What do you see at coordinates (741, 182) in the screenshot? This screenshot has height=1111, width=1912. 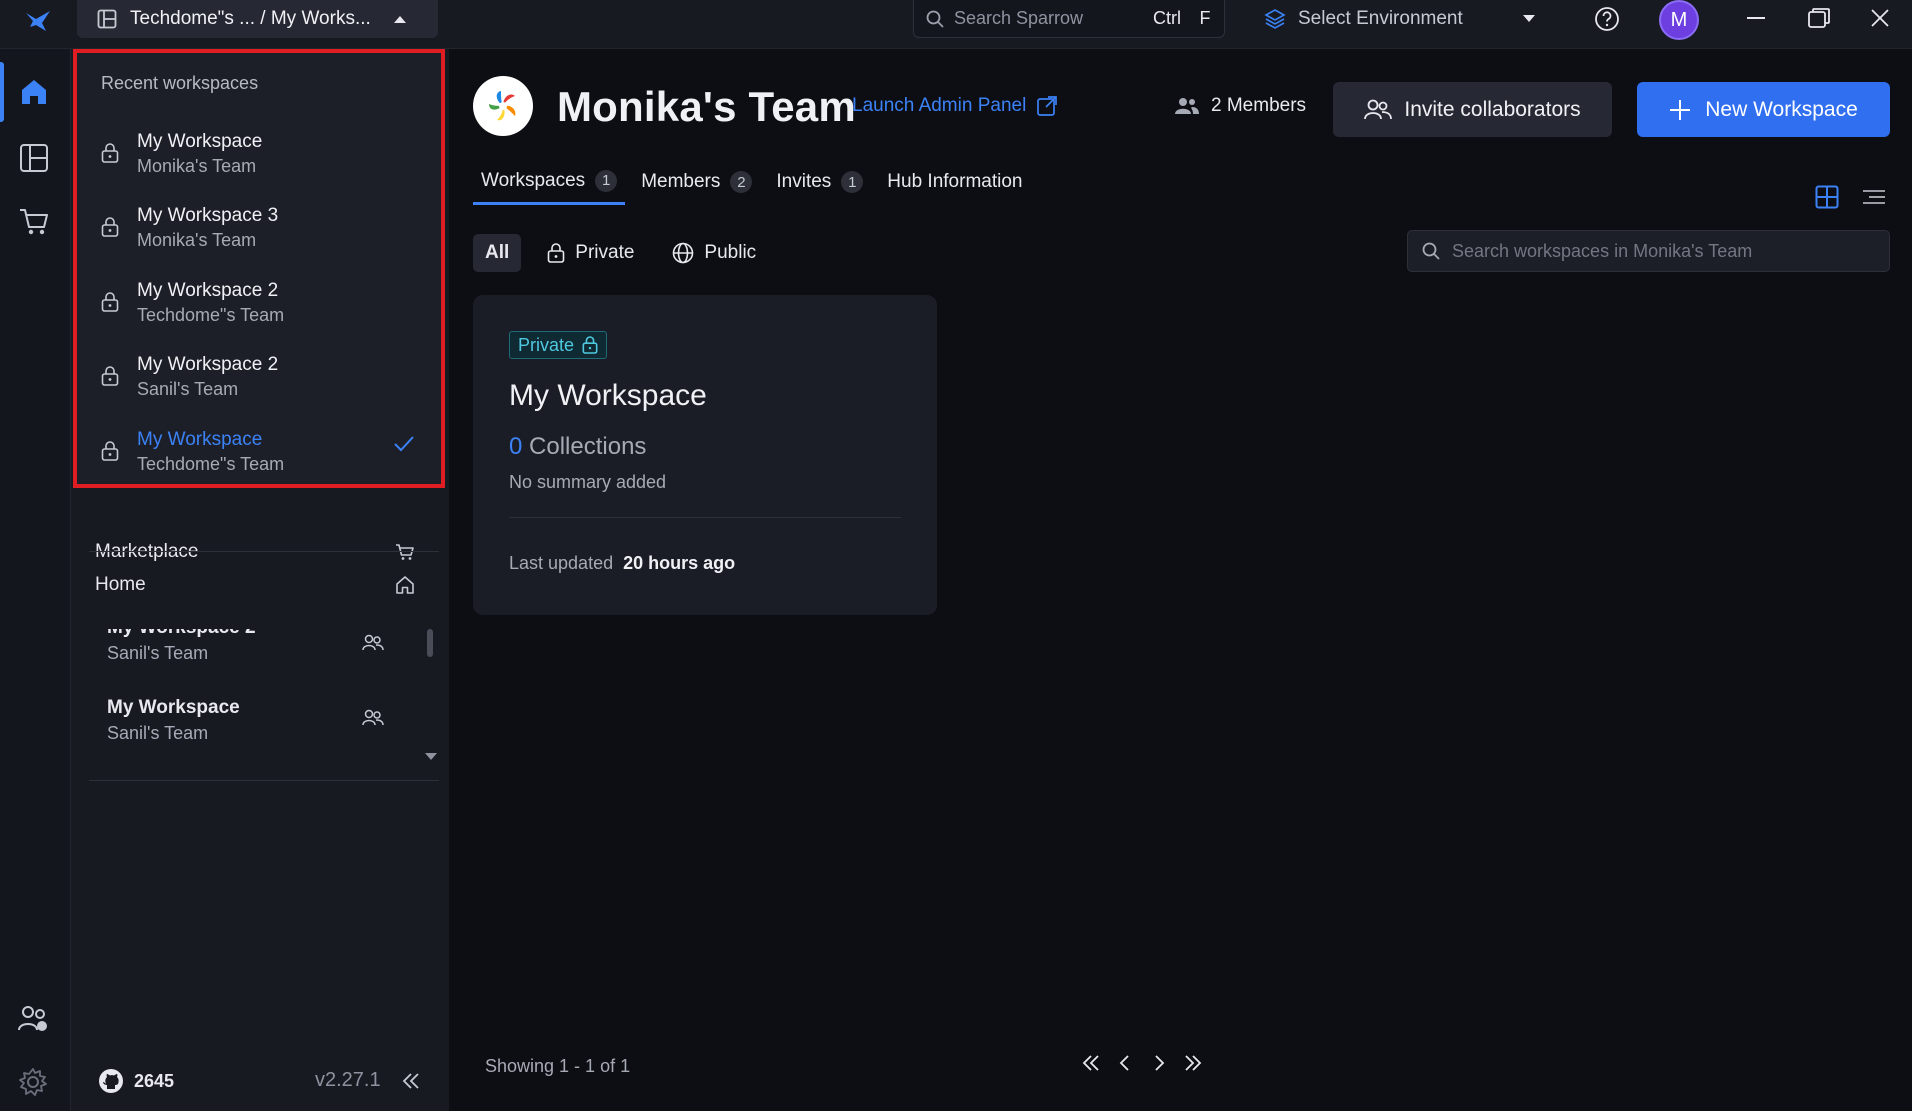 I see `tab-count-badge: 2` at bounding box center [741, 182].